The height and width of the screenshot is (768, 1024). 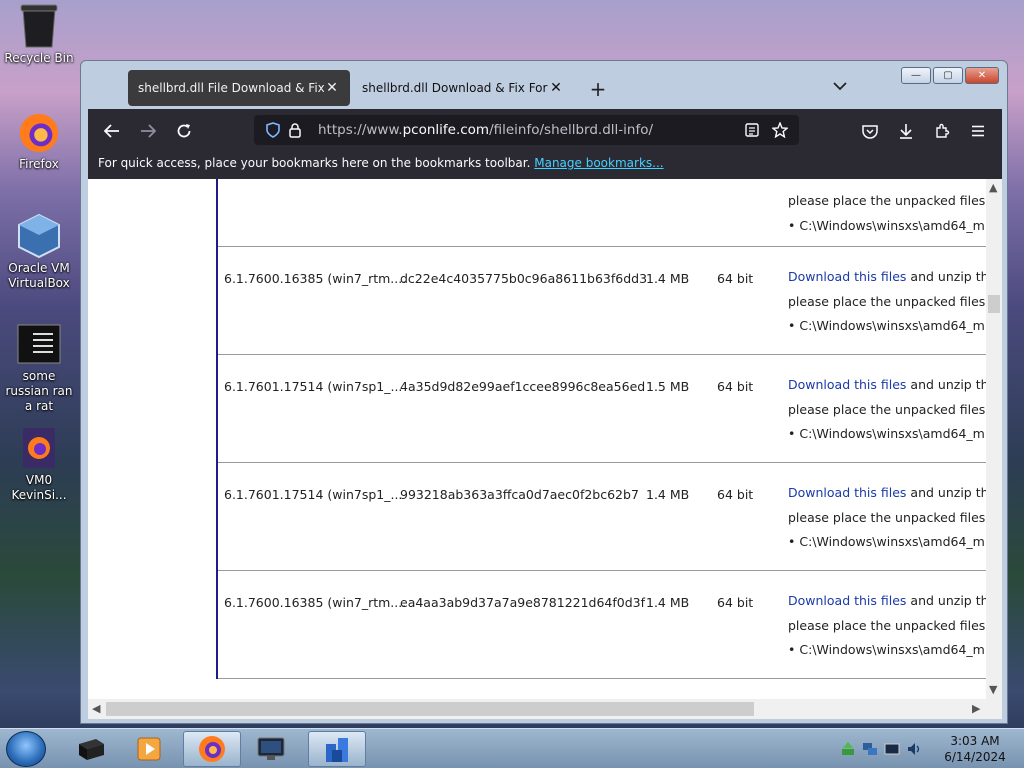 I want to click on tab-shellbrd-file-download: shellbrd.dll File Download & Fix For ✕, so click(x=239, y=88).